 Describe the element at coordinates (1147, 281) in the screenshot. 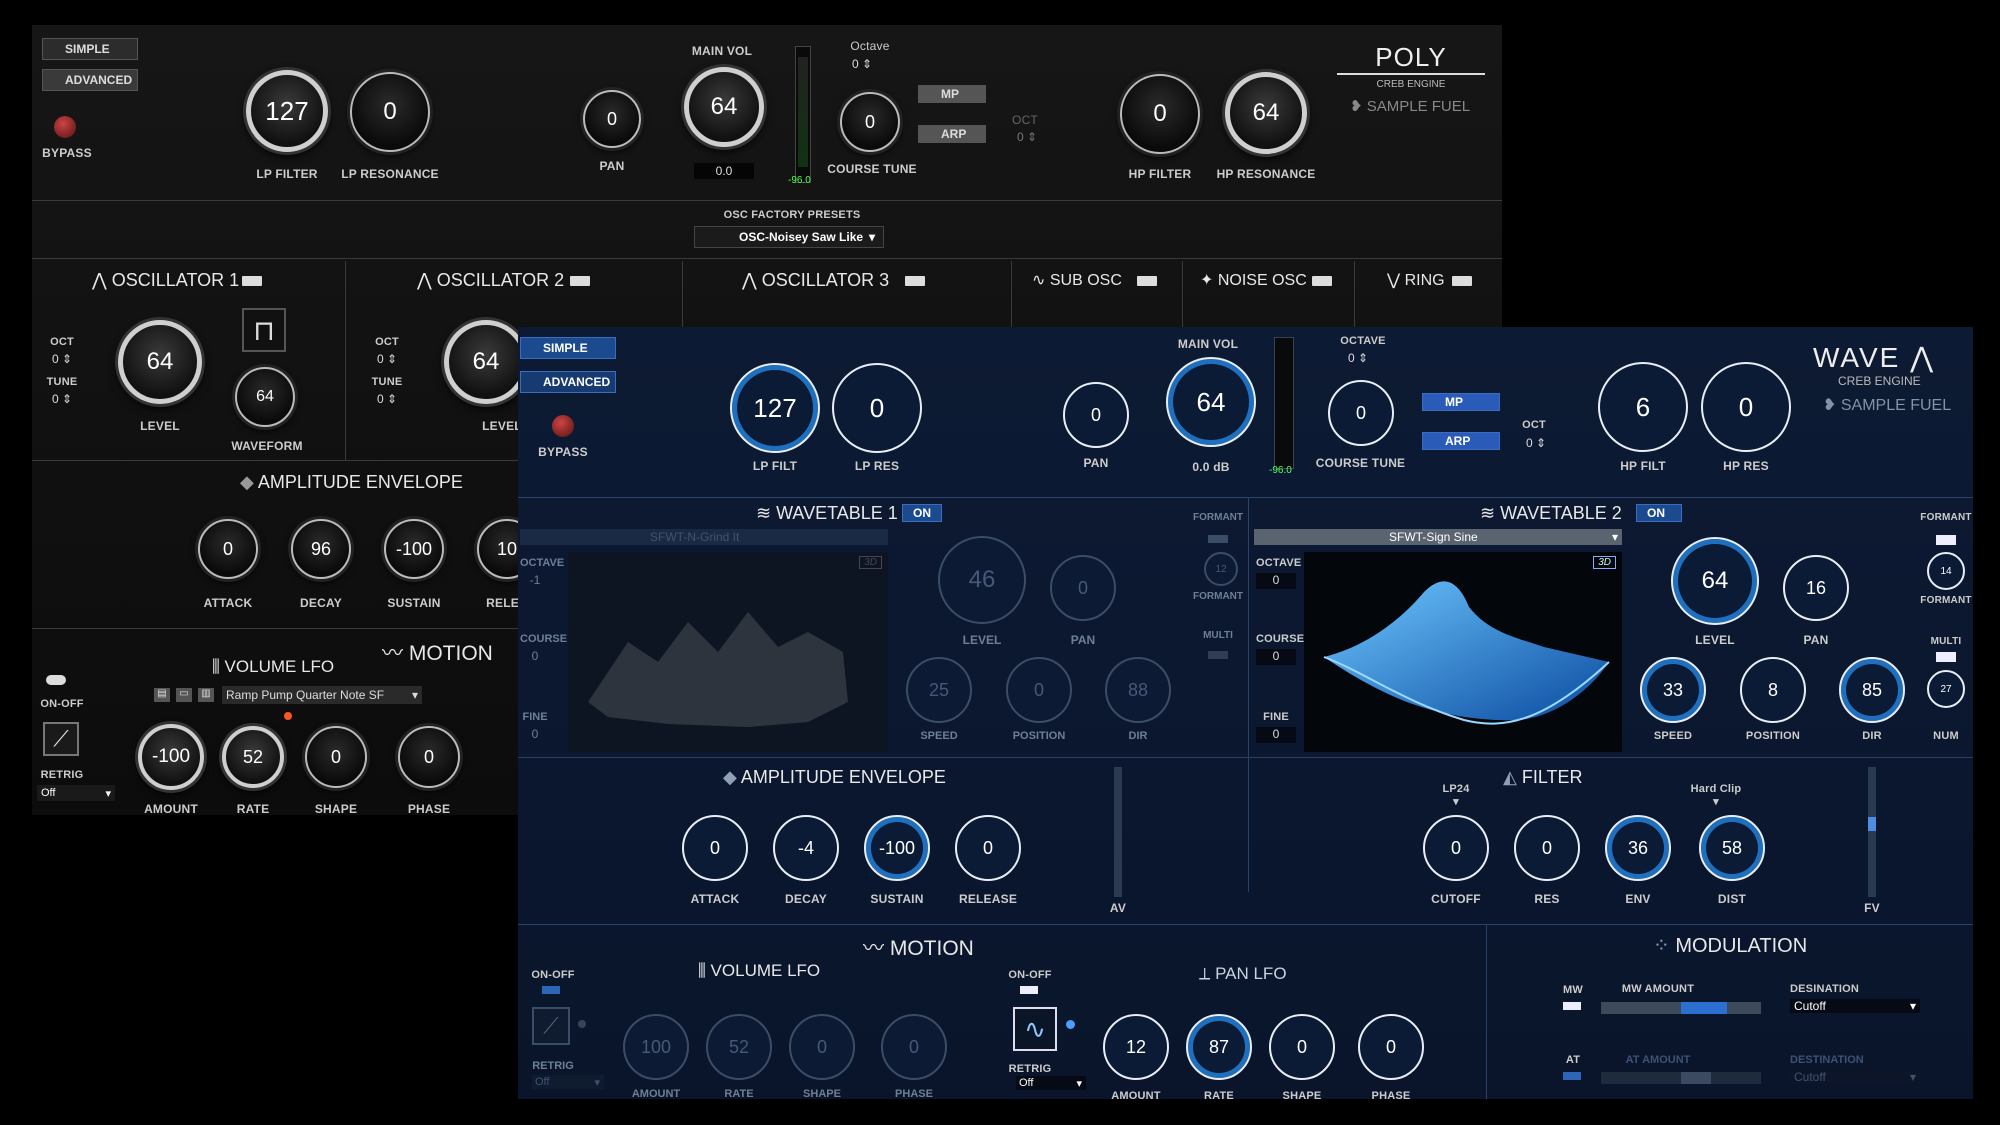

I see `sub-osc-toggle` at that location.